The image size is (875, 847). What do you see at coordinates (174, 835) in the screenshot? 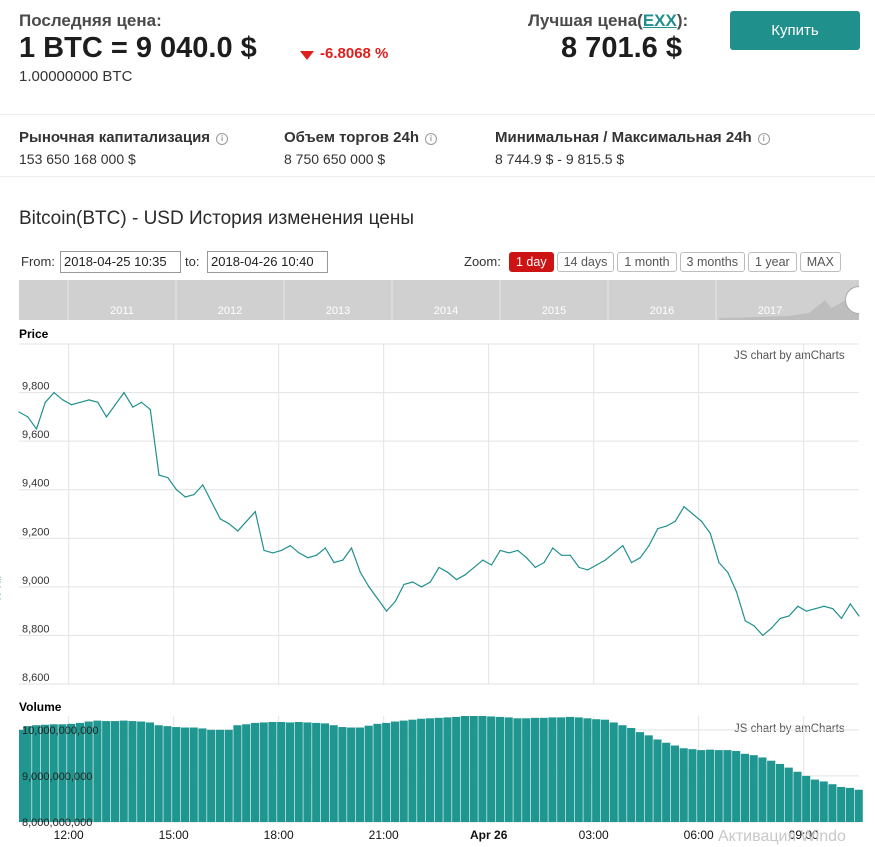
I see `x-axis-tick-label: 15:00` at bounding box center [174, 835].